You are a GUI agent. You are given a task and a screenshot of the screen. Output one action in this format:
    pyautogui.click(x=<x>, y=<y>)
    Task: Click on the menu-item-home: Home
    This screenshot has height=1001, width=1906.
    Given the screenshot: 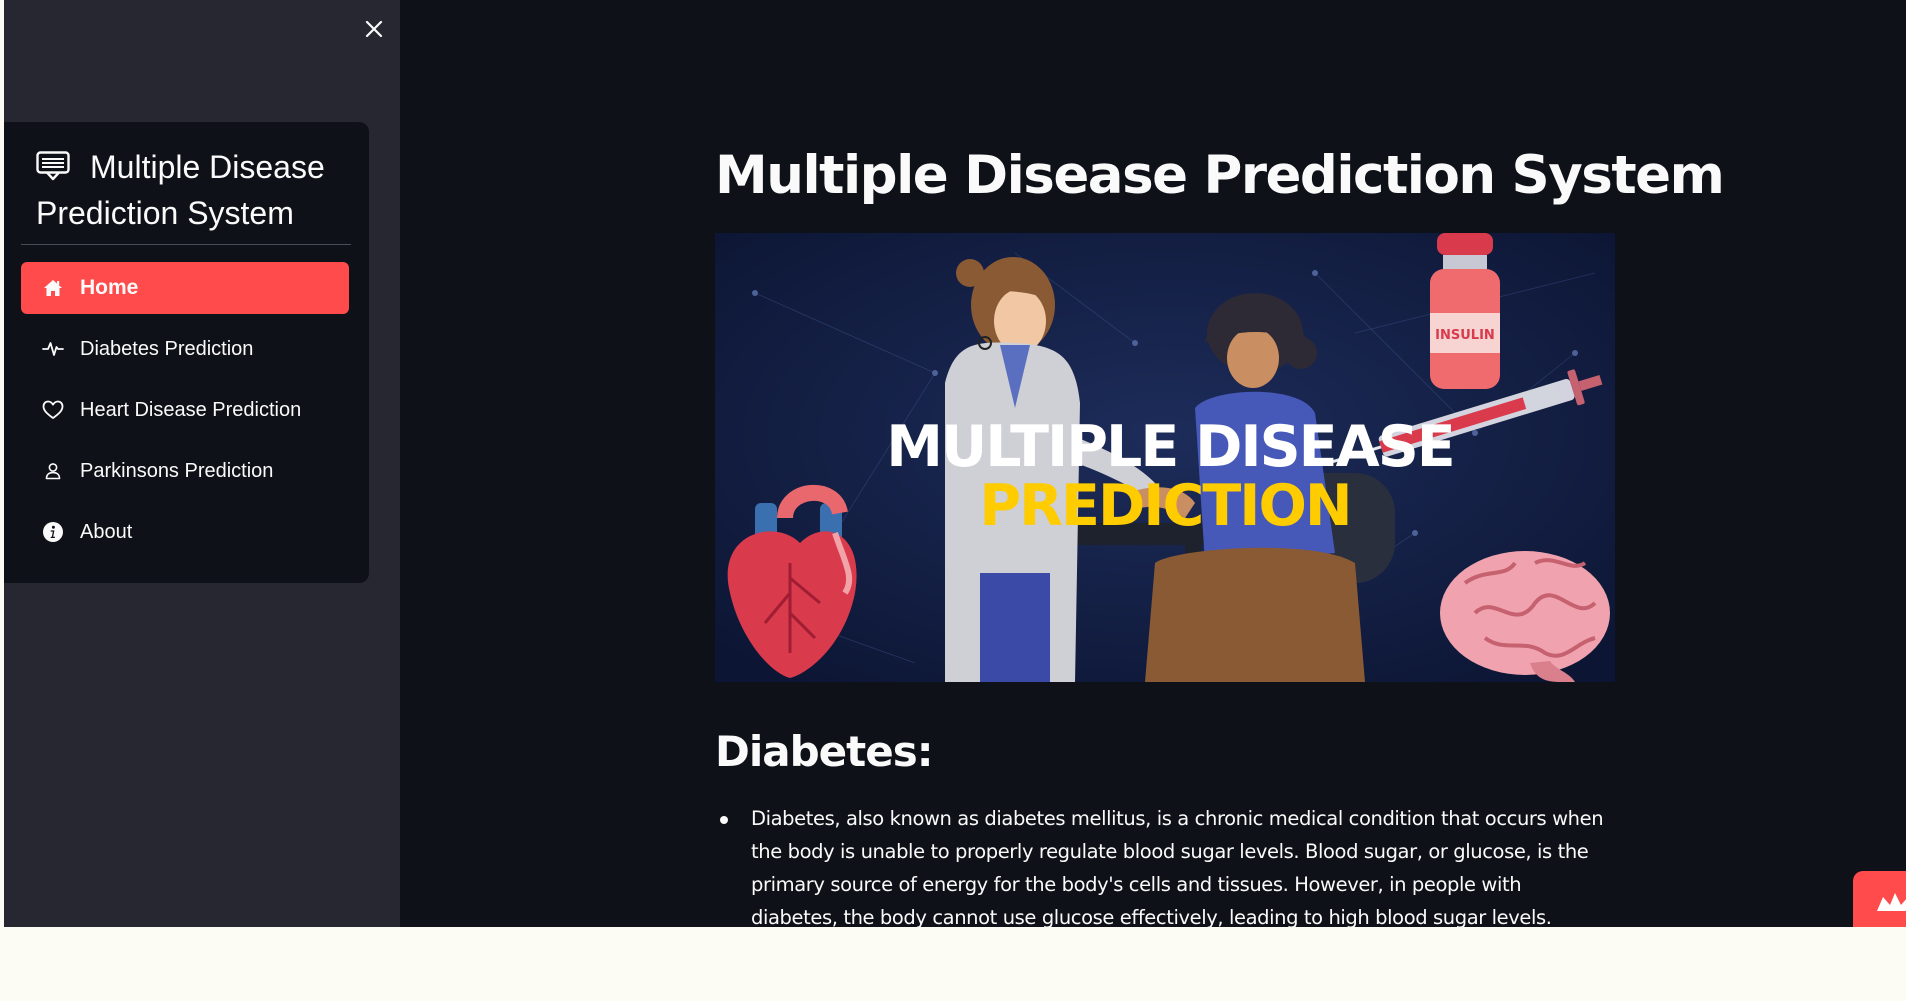 What is the action you would take?
    pyautogui.click(x=185, y=288)
    